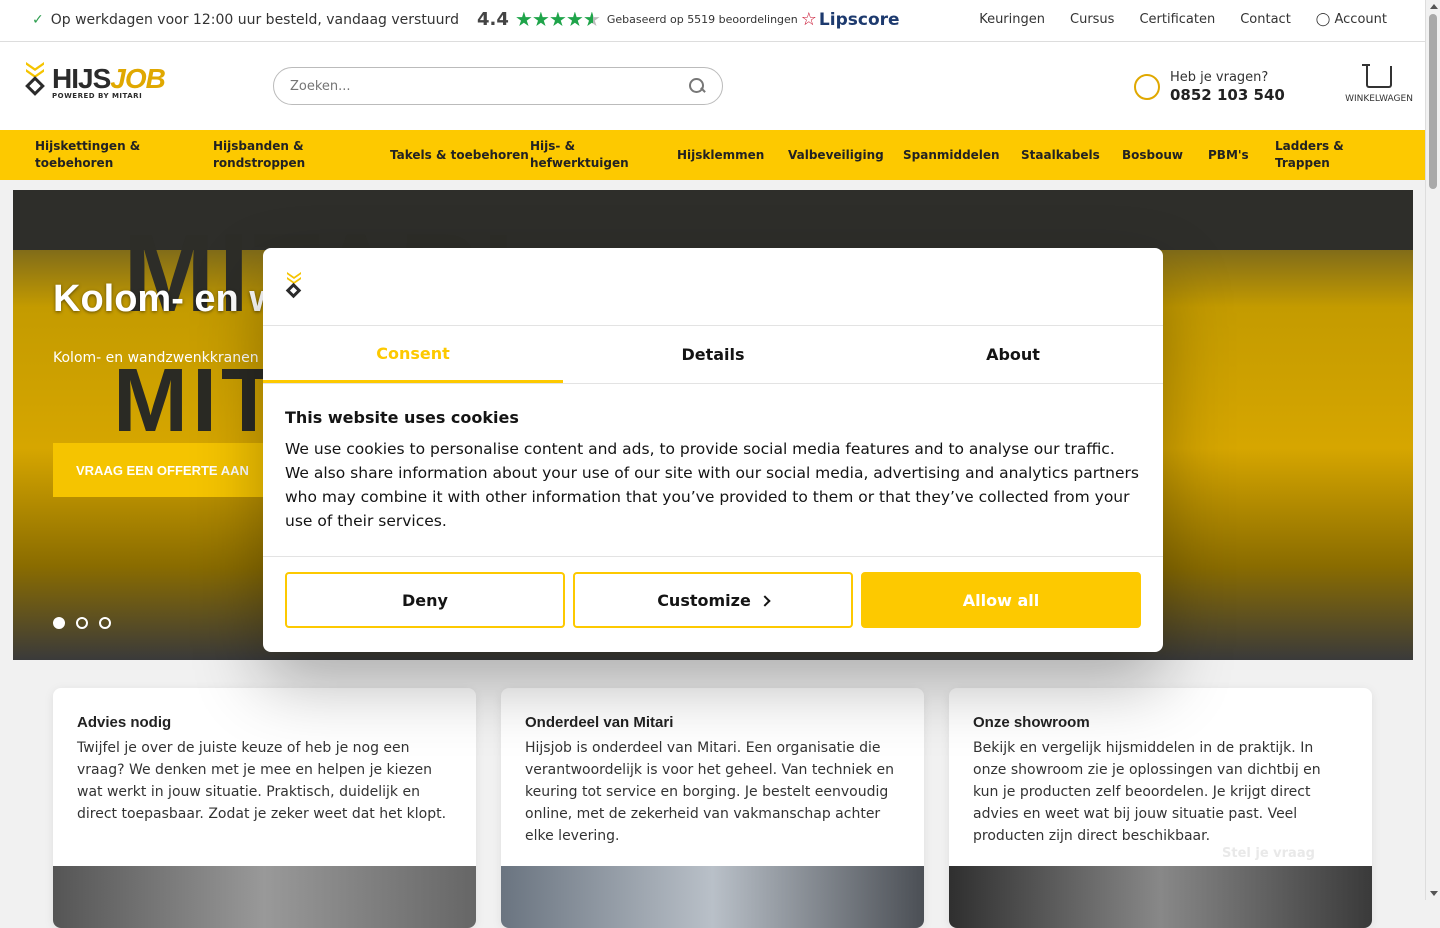 Image resolution: width=1440 pixels, height=928 pixels. What do you see at coordinates (1227, 95) in the screenshot?
I see `help-phone: 0852 103 540` at bounding box center [1227, 95].